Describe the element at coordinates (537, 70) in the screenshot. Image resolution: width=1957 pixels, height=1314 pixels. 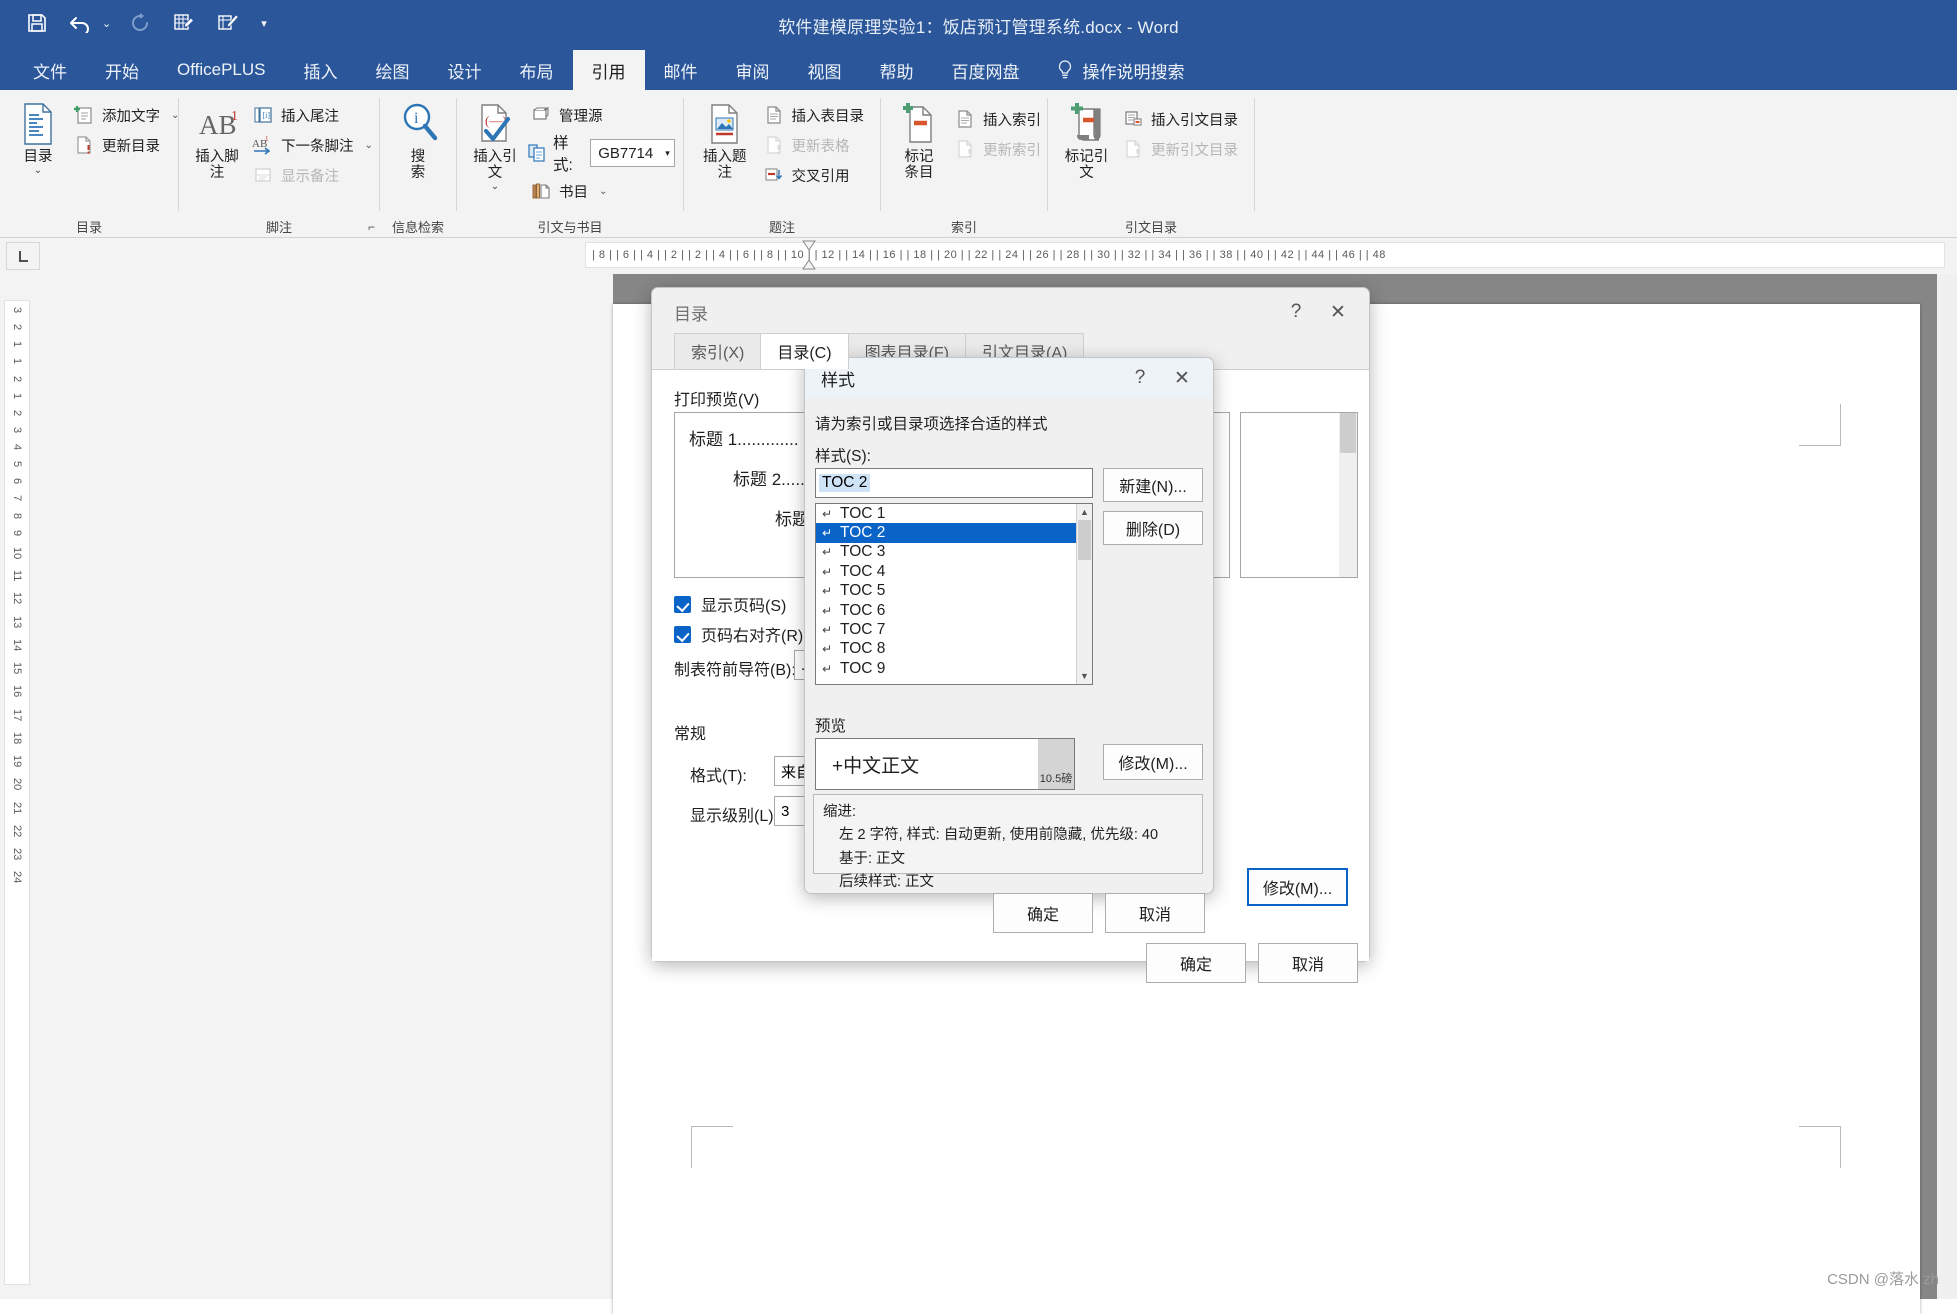
I see `tab-layout: 布局` at that location.